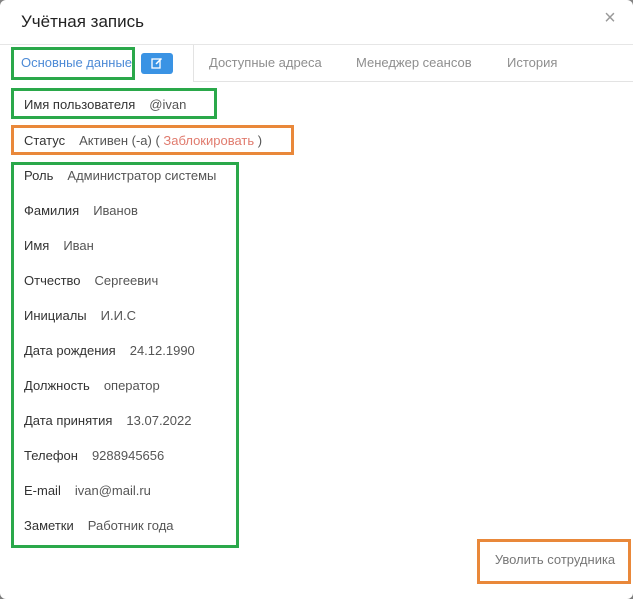 The image size is (633, 599). What do you see at coordinates (265, 62) in the screenshot?
I see `tab-addresses: Доступные адреса` at bounding box center [265, 62].